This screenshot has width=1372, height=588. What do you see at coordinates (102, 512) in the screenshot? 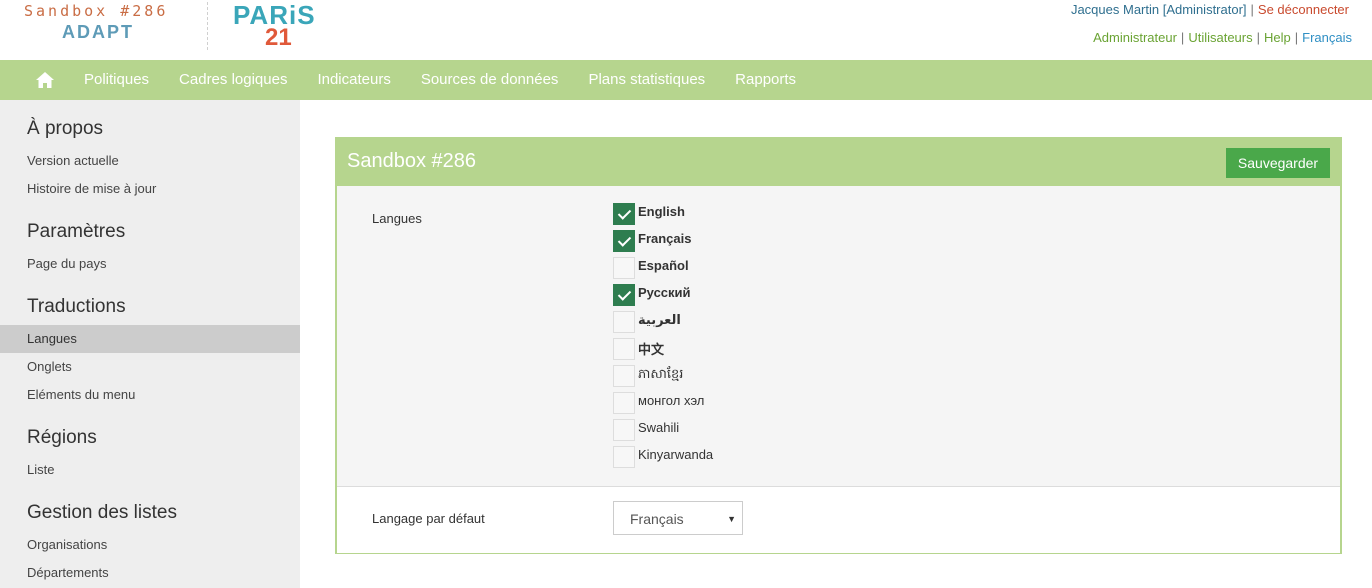
I see `sidebar-heading-gestion-des-listes: Gestion des listes` at bounding box center [102, 512].